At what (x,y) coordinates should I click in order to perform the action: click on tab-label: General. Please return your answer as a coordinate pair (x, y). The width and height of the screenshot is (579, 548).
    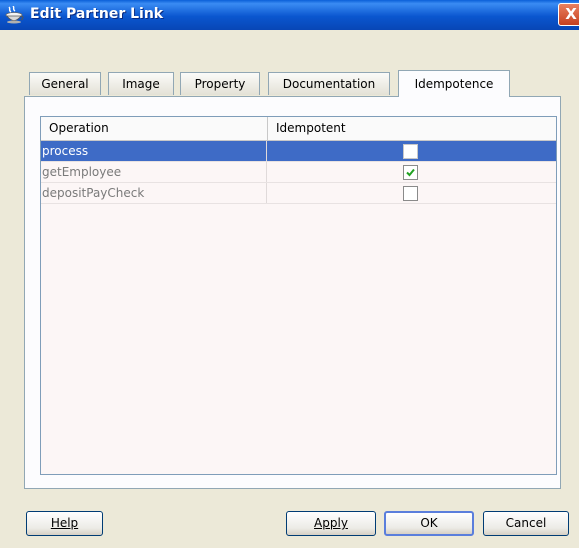
    Looking at the image, I should click on (65, 84).